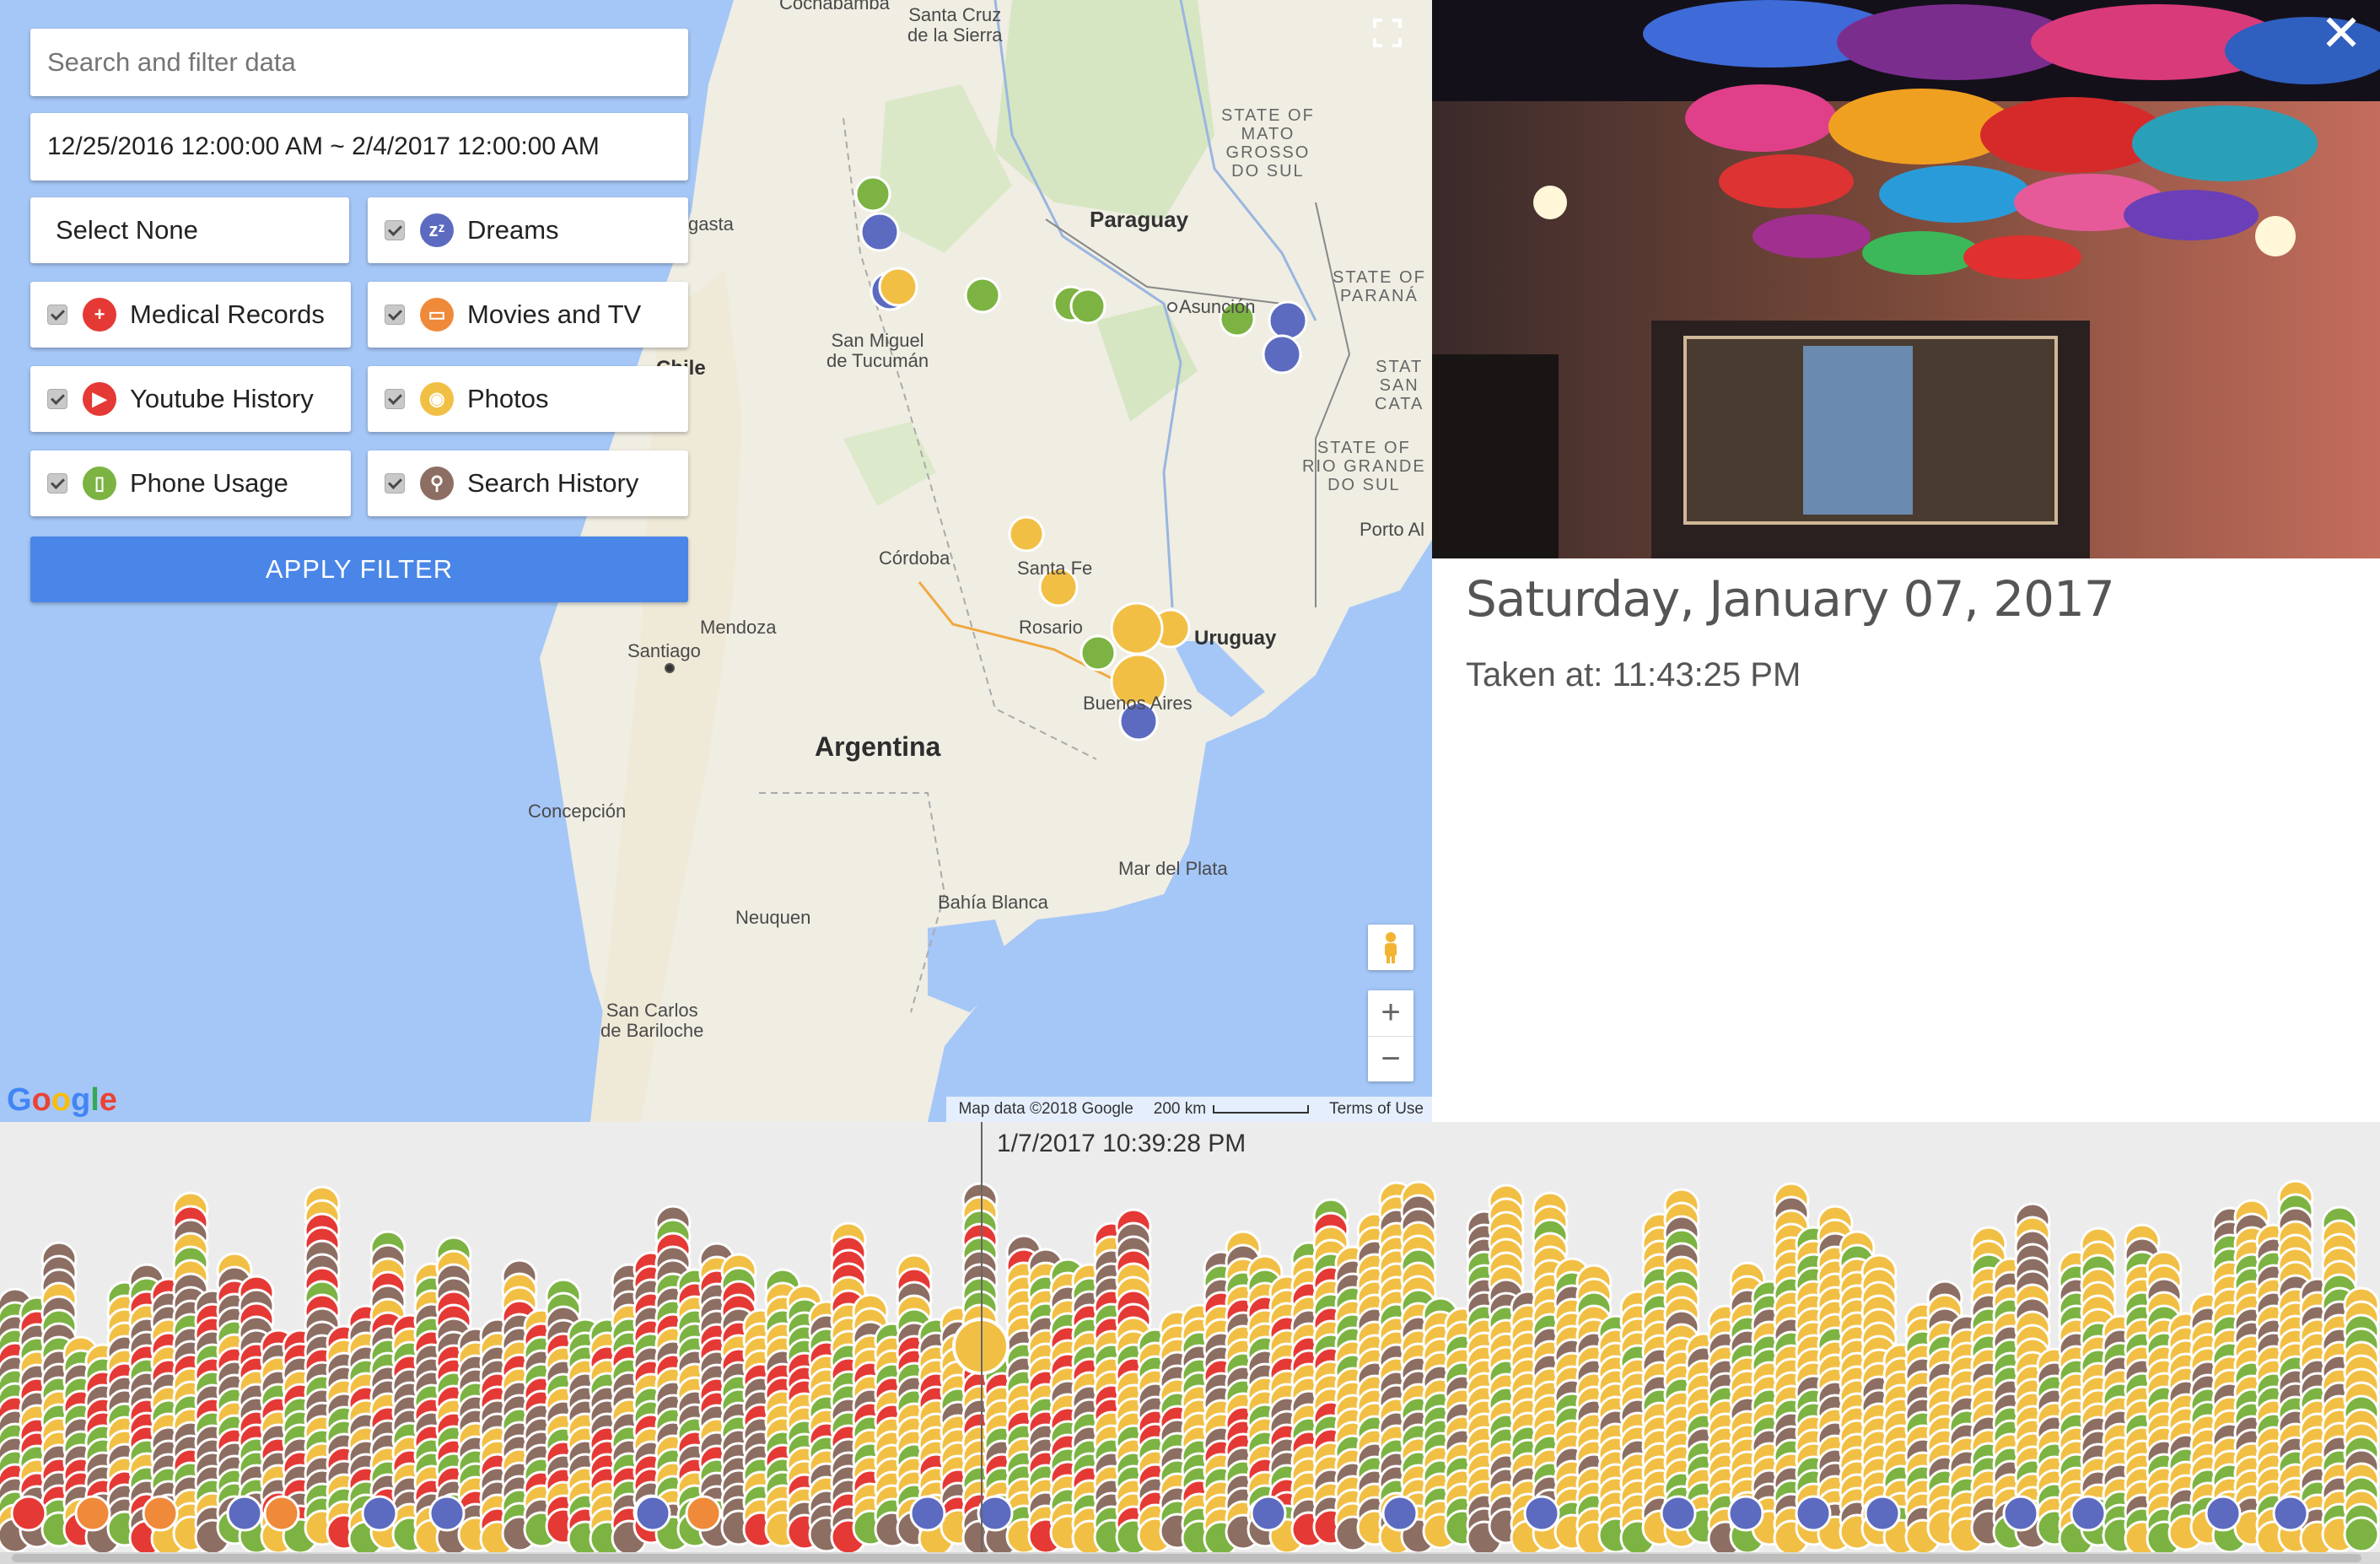  What do you see at coordinates (1399, 386) in the screenshot?
I see `map-label-santa-catarina: STAT SAN CATA` at bounding box center [1399, 386].